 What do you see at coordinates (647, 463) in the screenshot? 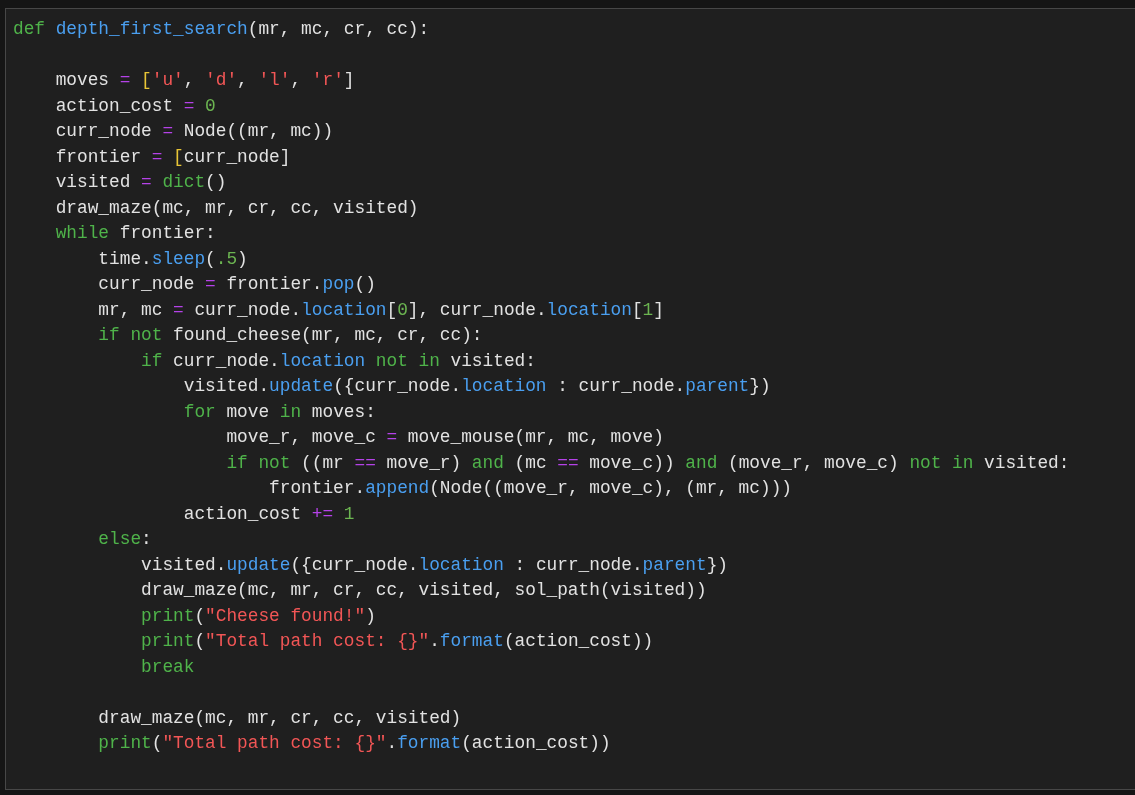
I see `code-line: if not ((mr == move_r) and (mc == move_c)) and (move_r, move_c) not in visited:` at bounding box center [647, 463].